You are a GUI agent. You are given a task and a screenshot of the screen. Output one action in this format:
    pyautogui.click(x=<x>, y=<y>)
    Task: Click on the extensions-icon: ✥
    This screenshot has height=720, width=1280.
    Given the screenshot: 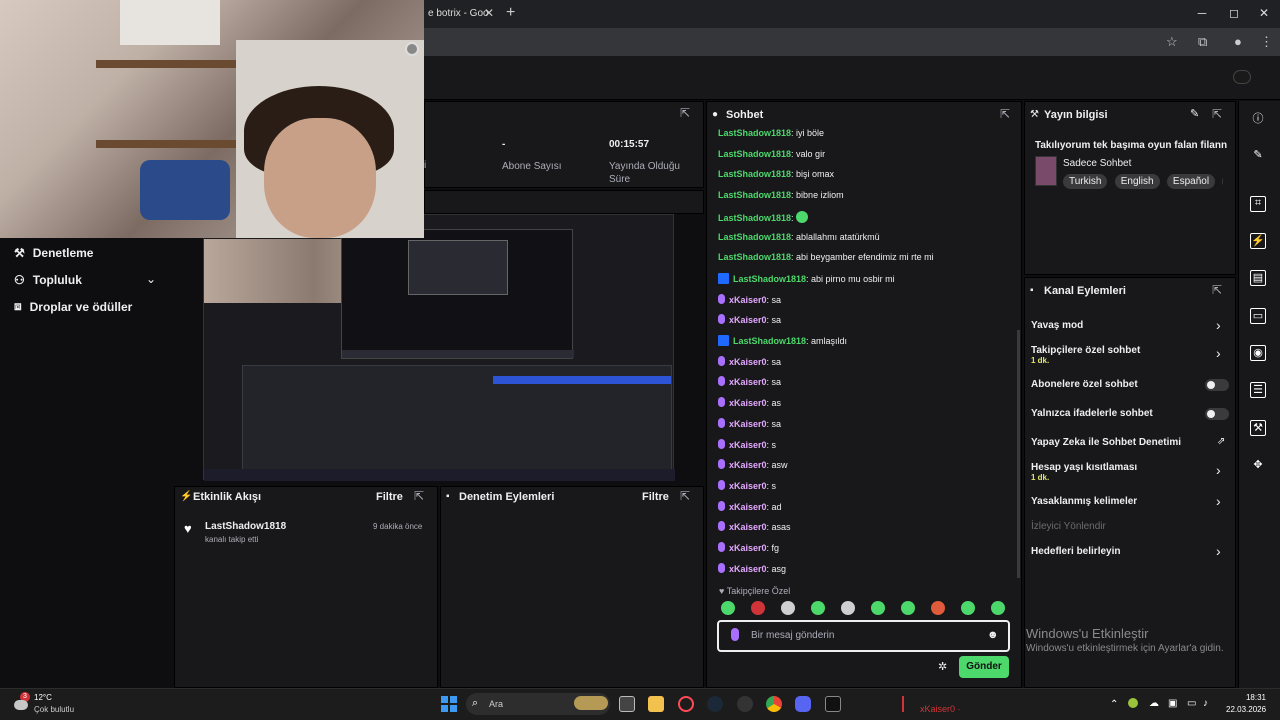 What is the action you would take?
    pyautogui.click(x=1258, y=466)
    